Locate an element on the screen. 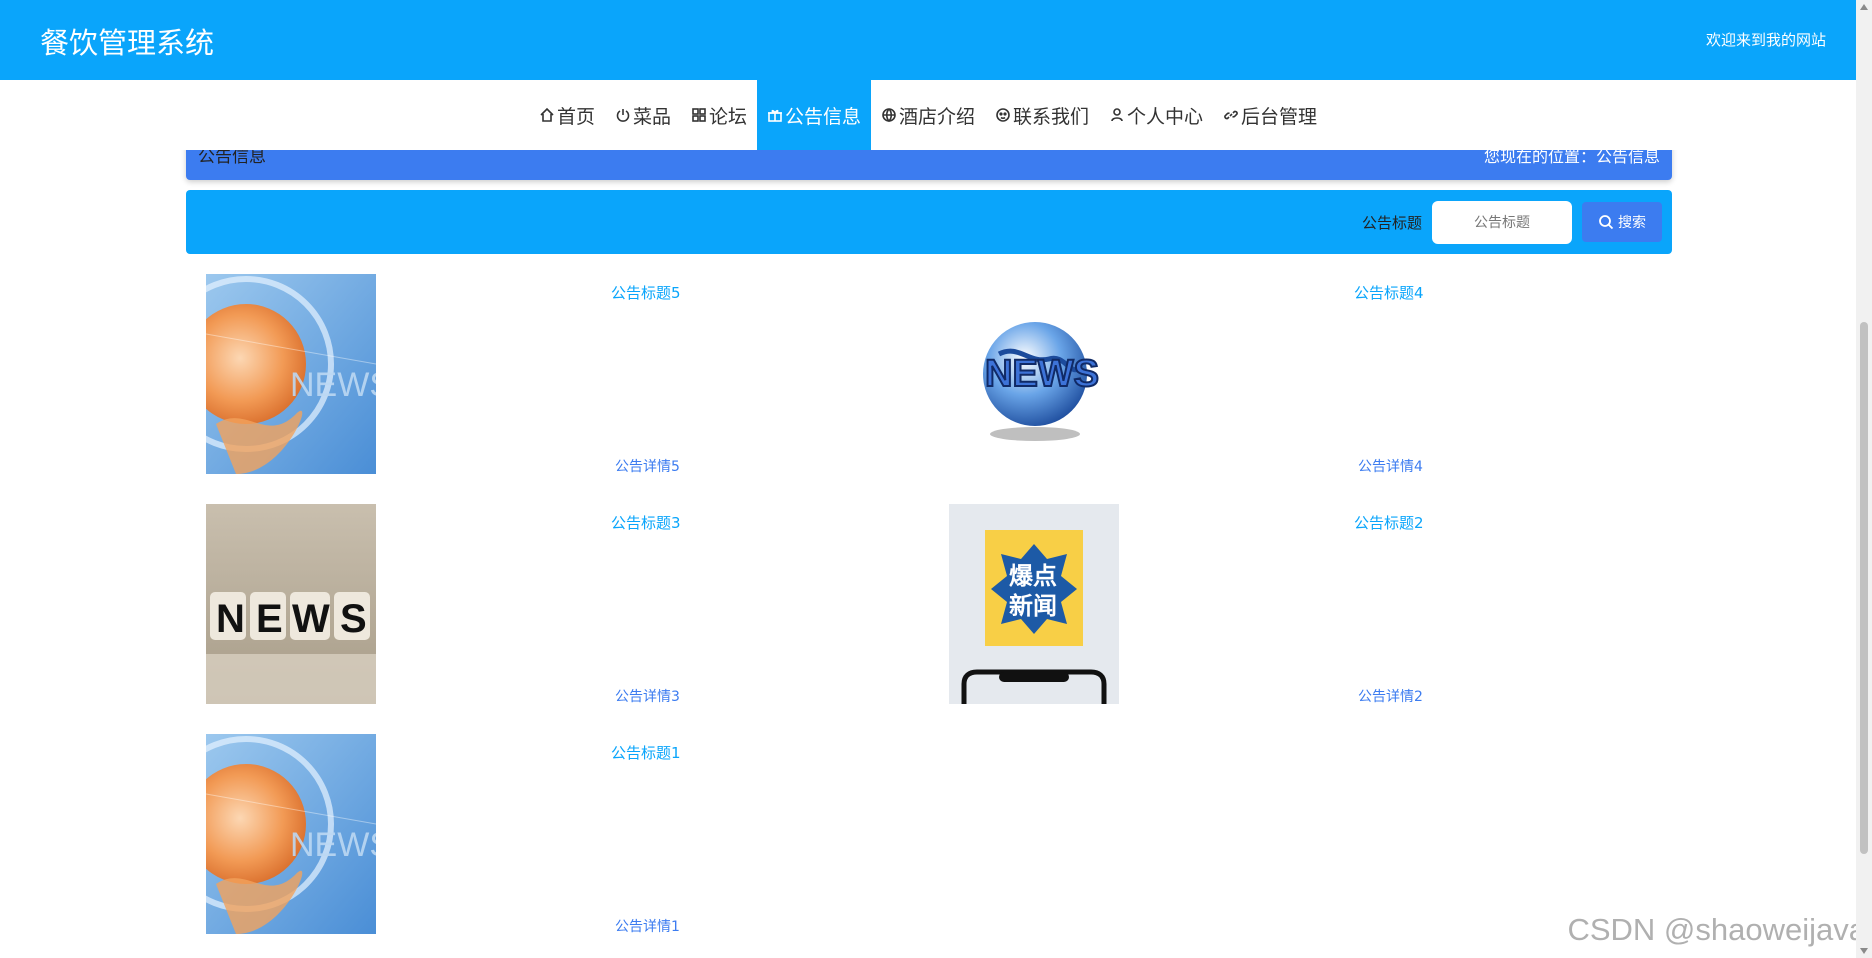  notice-thumbnail: 爆点 新闻 is located at coordinates (1034, 604).